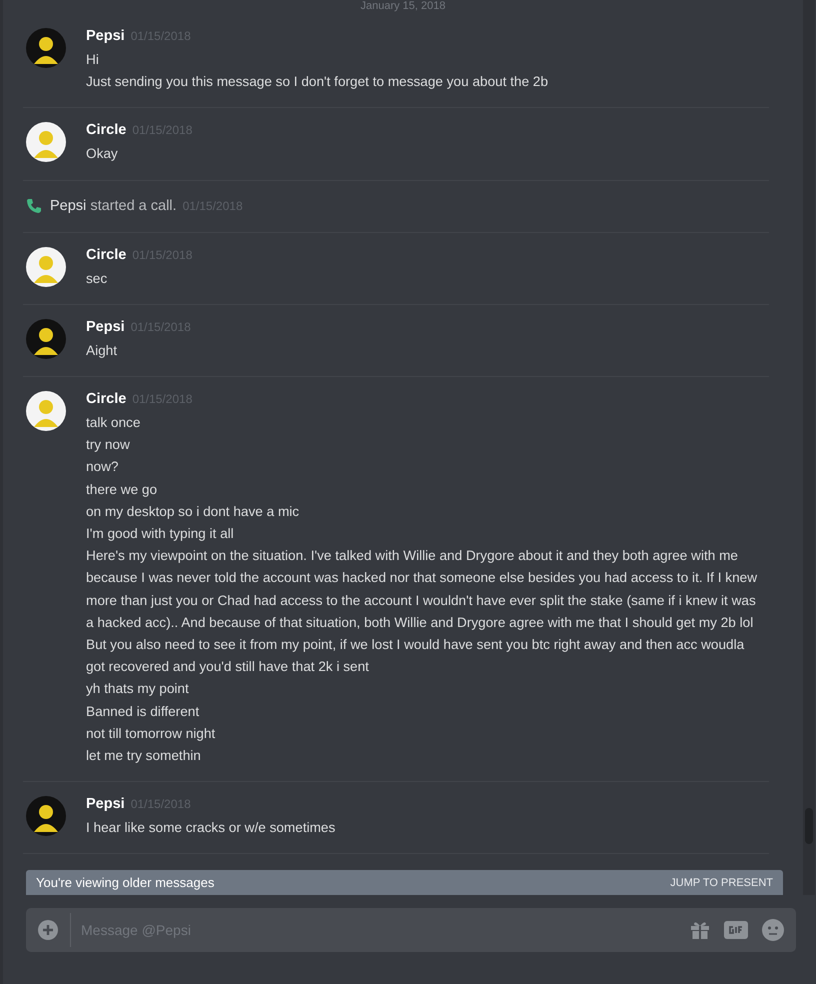 Image resolution: width=816 pixels, height=984 pixels. Describe the element at coordinates (700, 930) in the screenshot. I see `gift-icon` at that location.